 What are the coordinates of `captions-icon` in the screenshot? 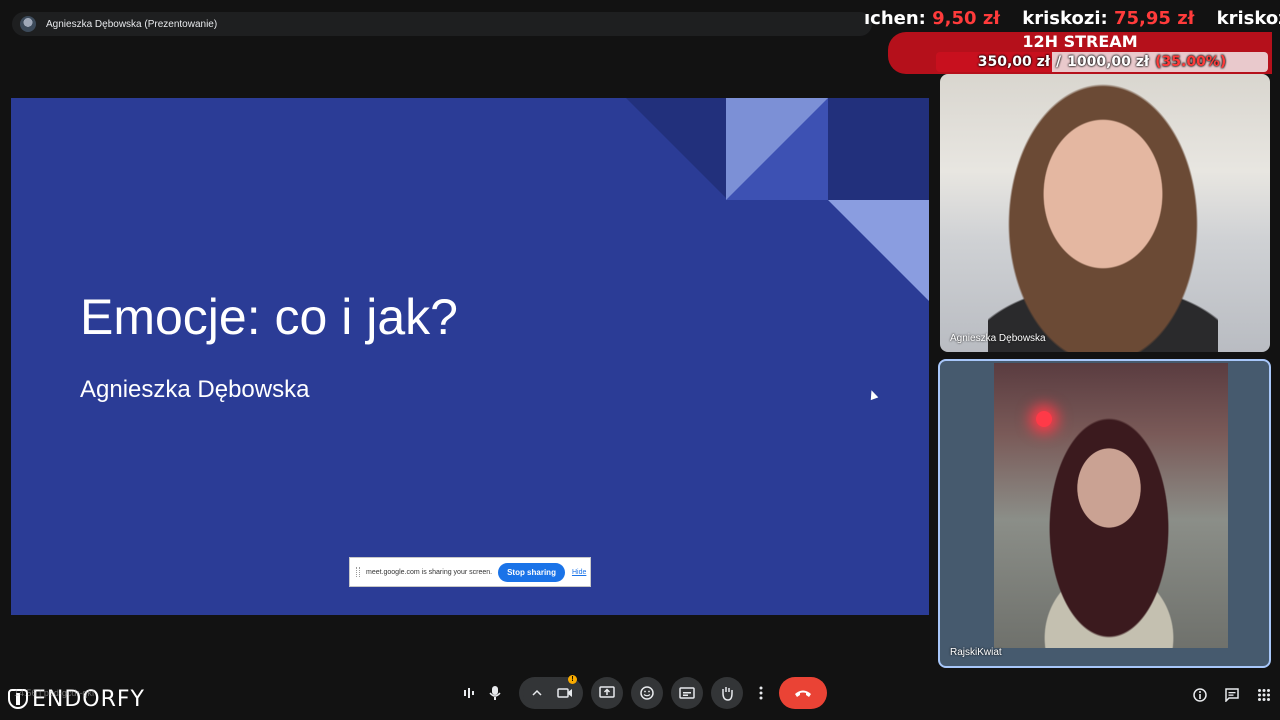 It's located at (687, 693).